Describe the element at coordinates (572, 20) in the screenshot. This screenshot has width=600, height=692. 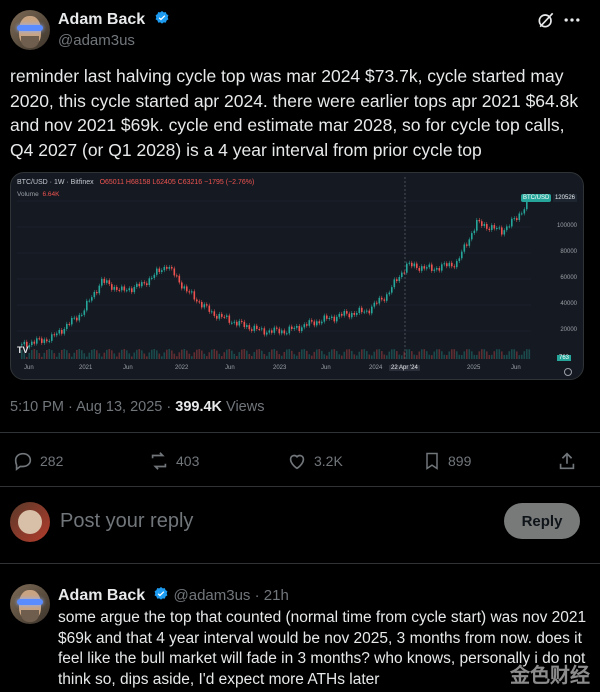
I see `more-options-icon` at that location.